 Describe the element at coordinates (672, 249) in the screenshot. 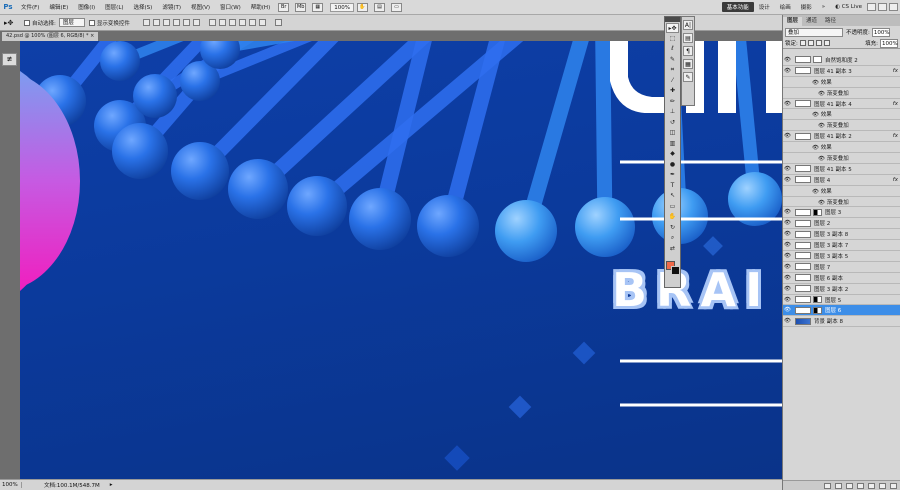

I see `swap-tool-icon: ⇄` at that location.